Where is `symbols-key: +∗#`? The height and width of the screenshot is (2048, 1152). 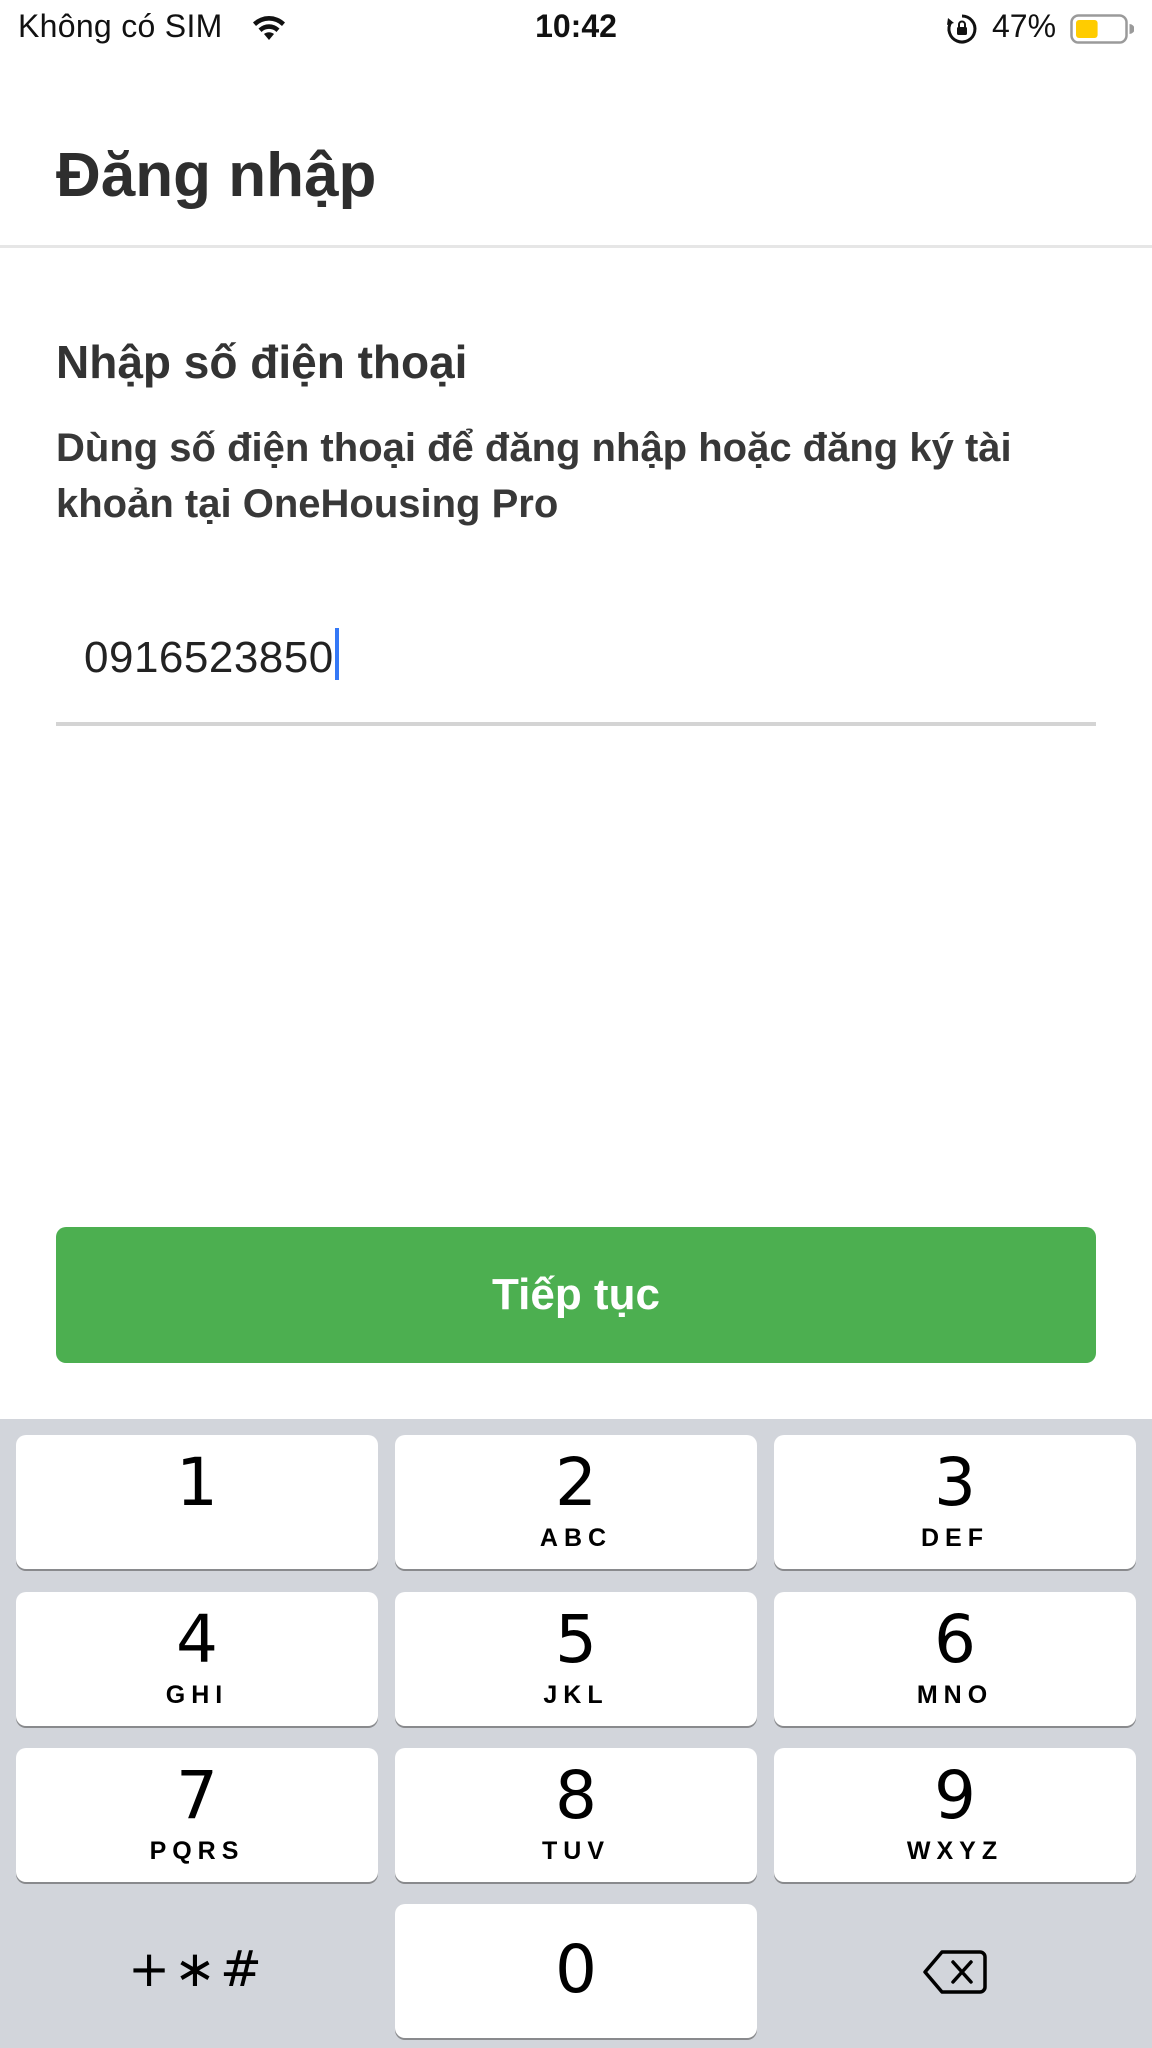
symbols-key: +∗# is located at coordinates (197, 1971).